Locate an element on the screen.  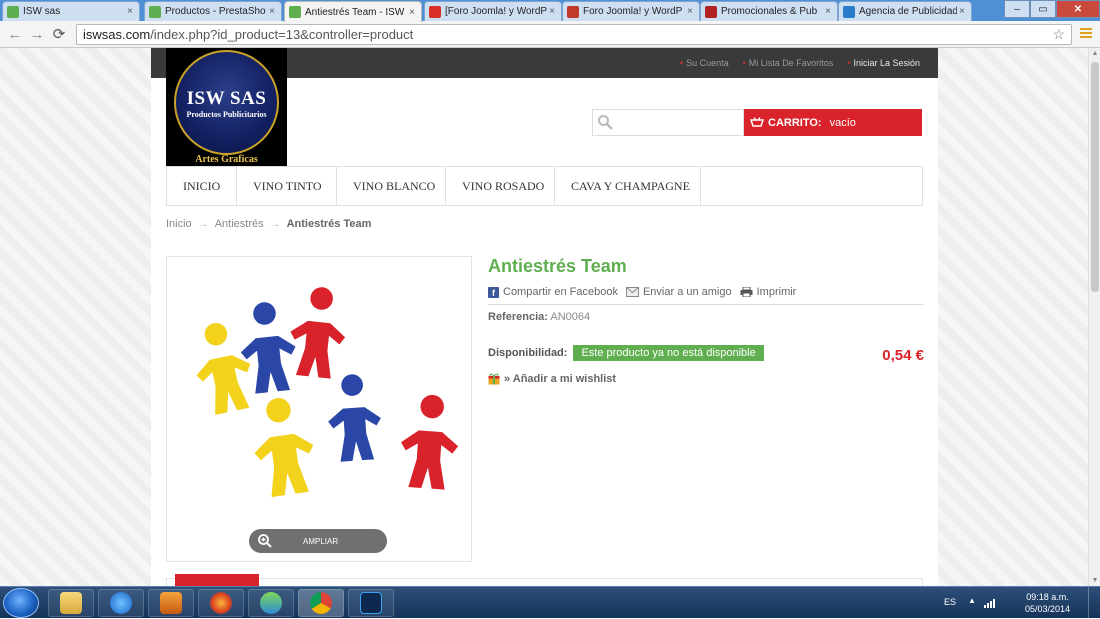
media-player-taskbar-icon is located at coordinates (171, 603).